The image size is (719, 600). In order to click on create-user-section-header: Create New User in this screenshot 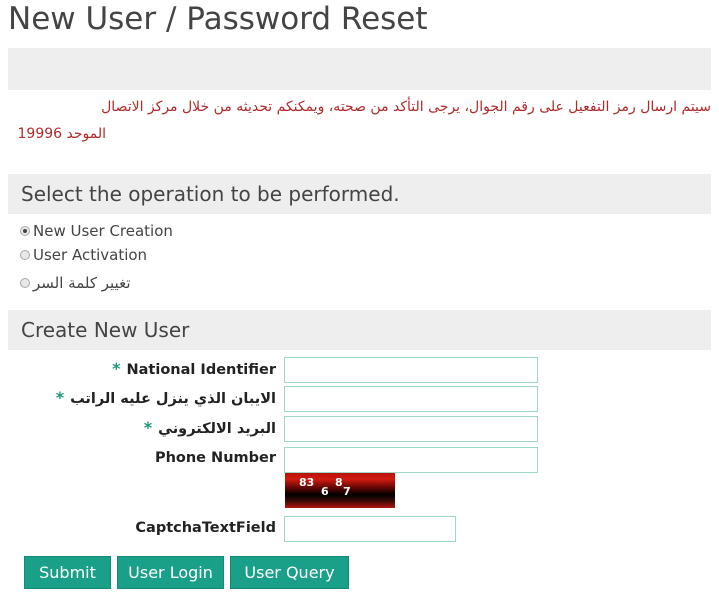, I will do `click(359, 330)`.